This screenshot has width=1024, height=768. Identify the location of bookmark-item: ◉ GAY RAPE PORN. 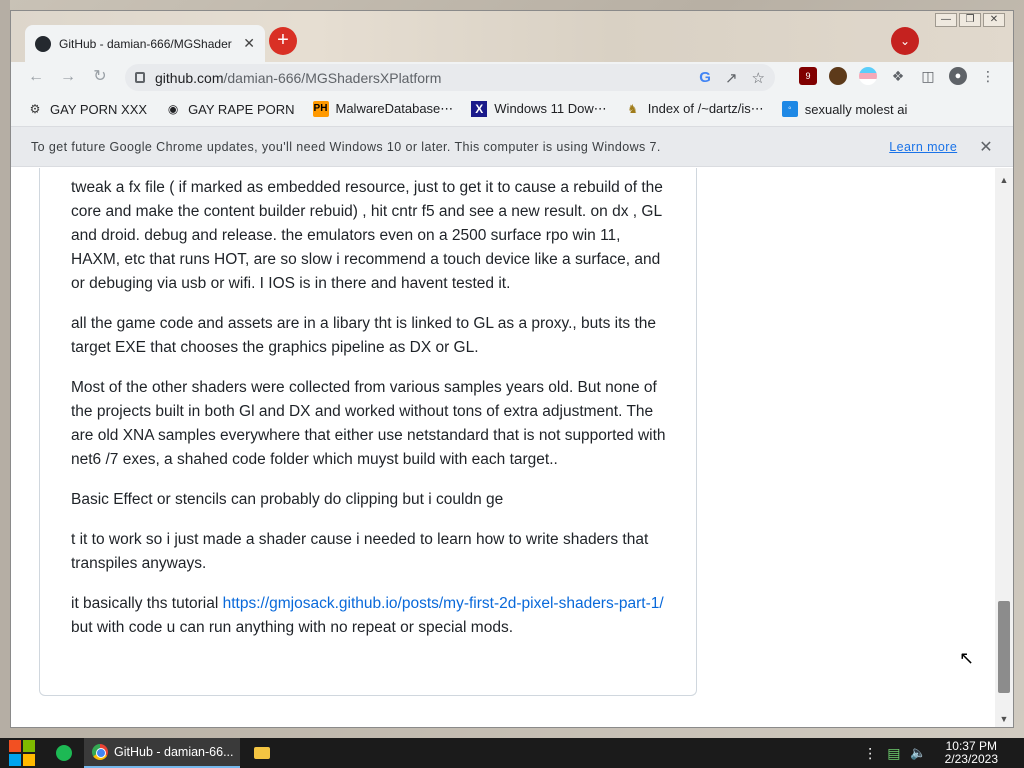
(230, 109).